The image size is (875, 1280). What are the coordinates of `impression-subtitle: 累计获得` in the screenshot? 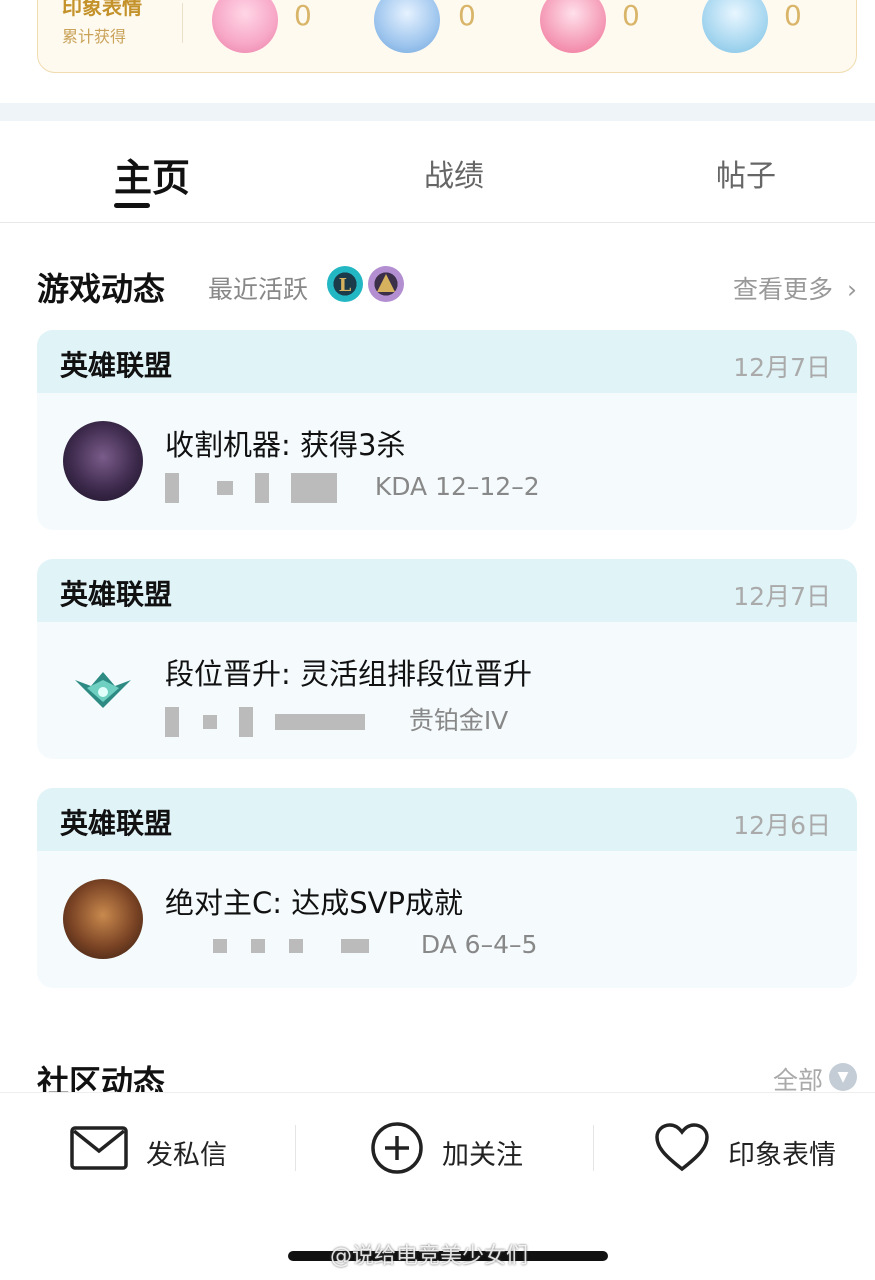 It's located at (94, 36).